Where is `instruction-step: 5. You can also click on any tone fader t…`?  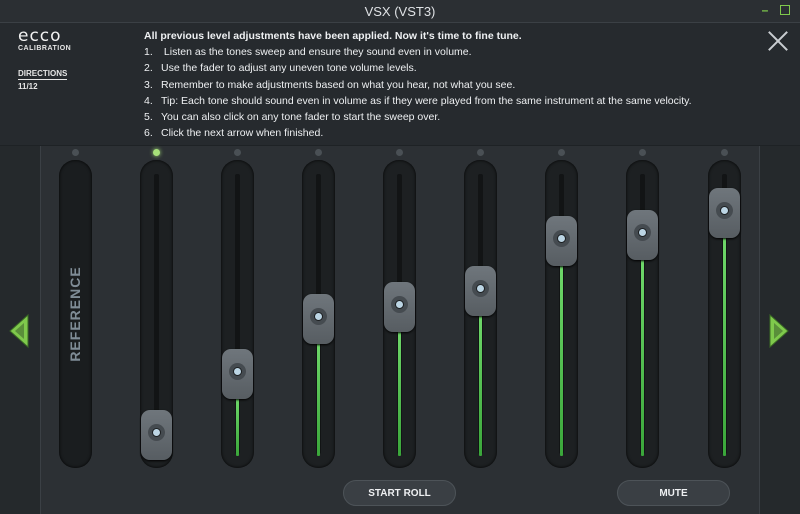
instruction-step: 5. You can also click on any tone fader t… is located at coordinates (444, 117).